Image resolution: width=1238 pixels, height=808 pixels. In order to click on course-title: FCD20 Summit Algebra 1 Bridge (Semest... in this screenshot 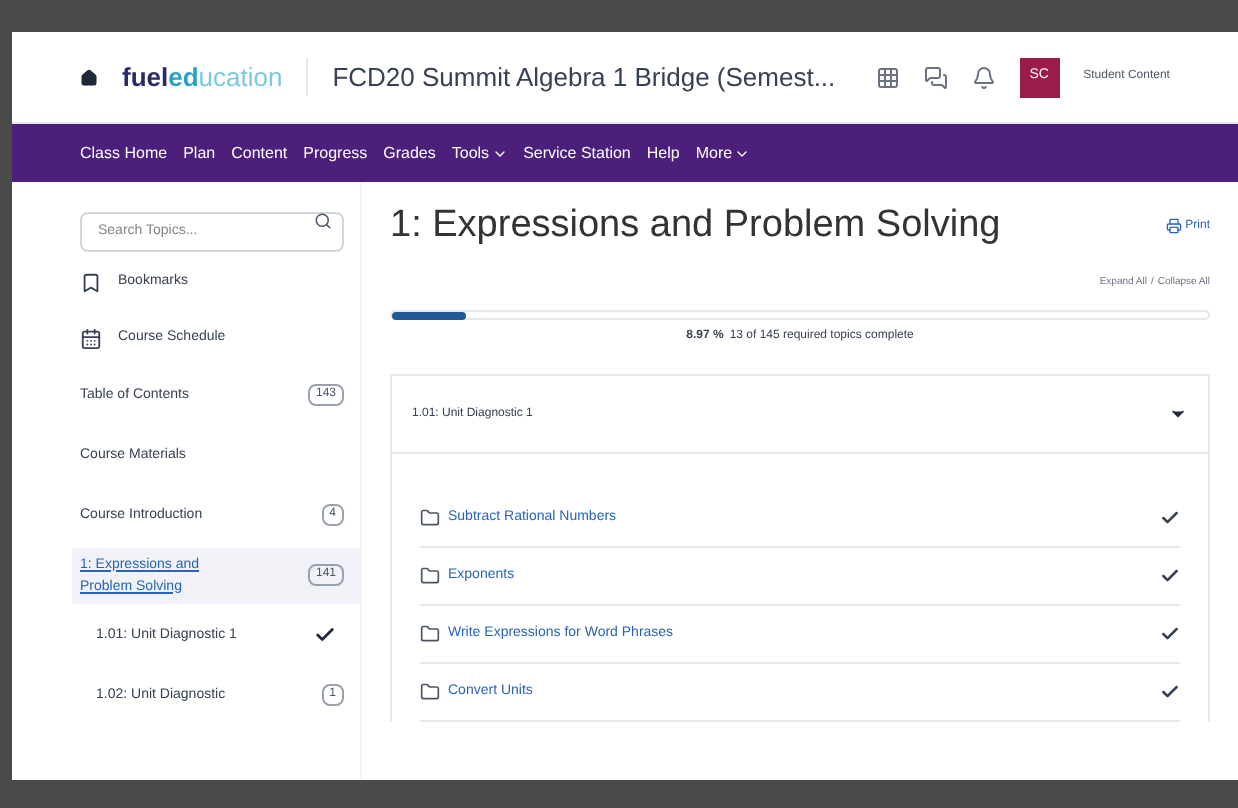, I will do `click(571, 77)`.